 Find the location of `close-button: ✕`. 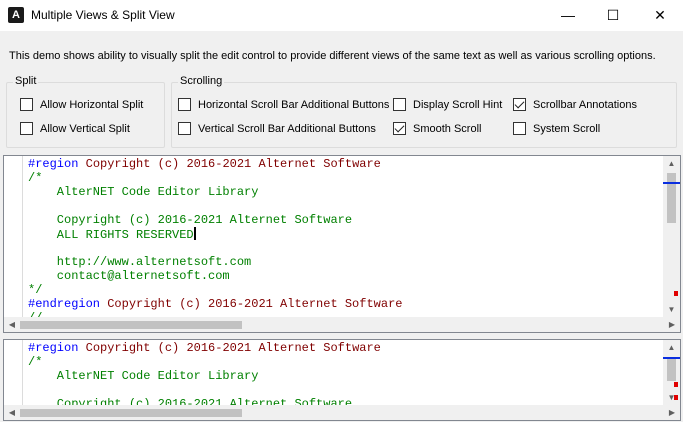

close-button: ✕ is located at coordinates (660, 15).